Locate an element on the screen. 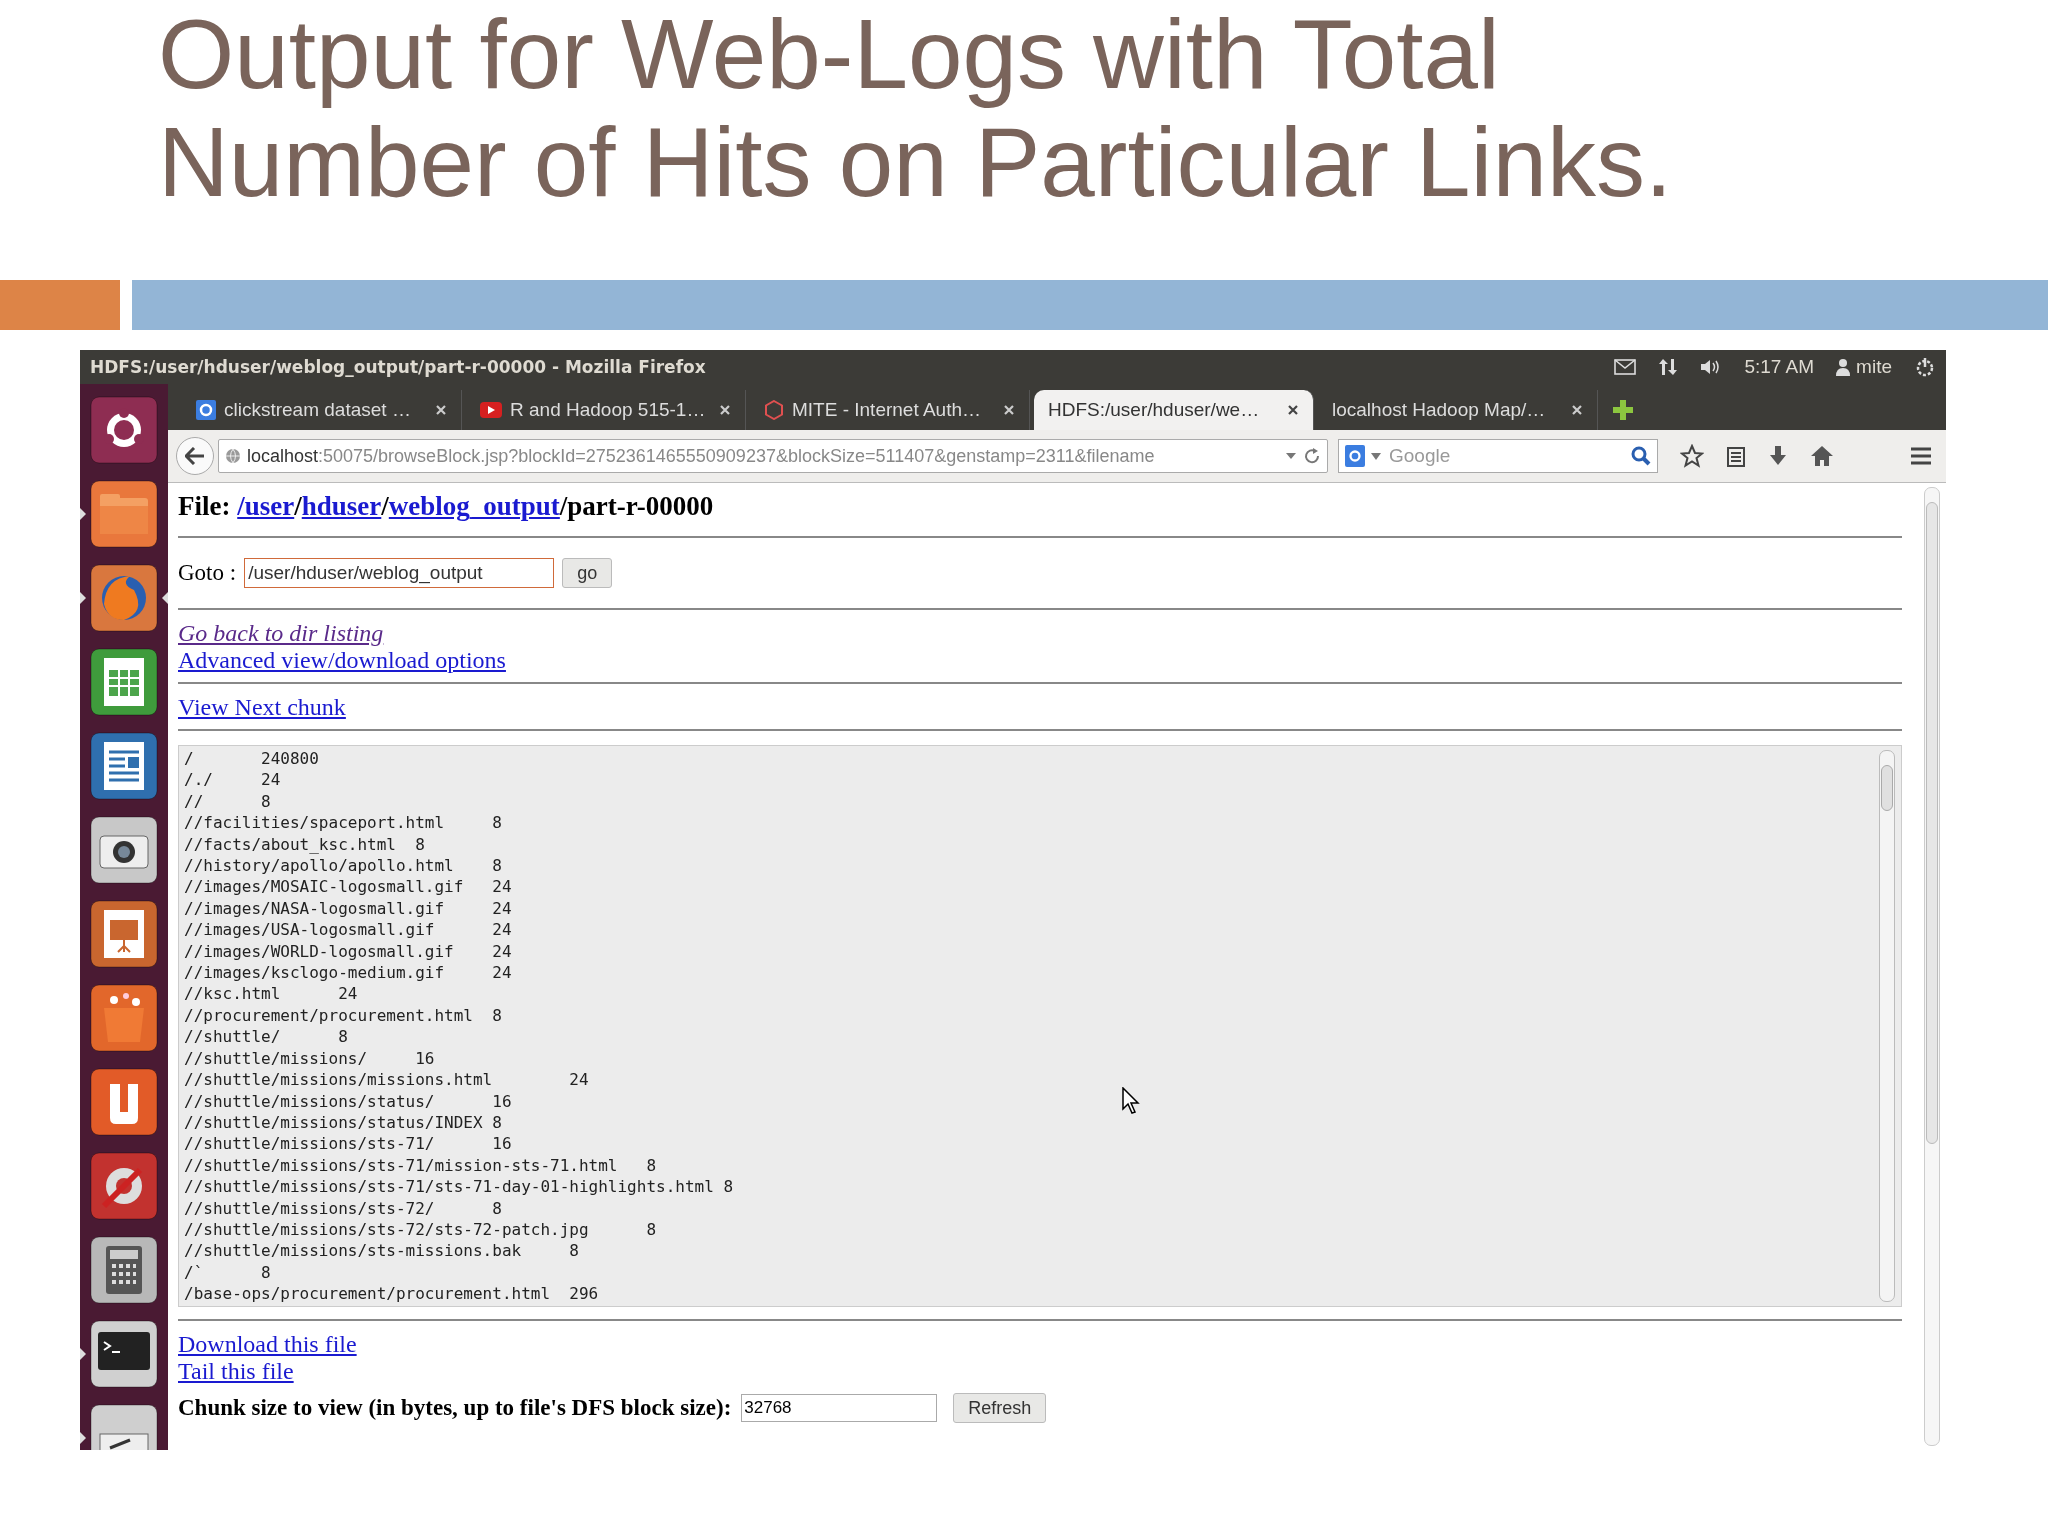 This screenshot has height=1536, width=2048. clipboard-icon is located at coordinates (1736, 456).